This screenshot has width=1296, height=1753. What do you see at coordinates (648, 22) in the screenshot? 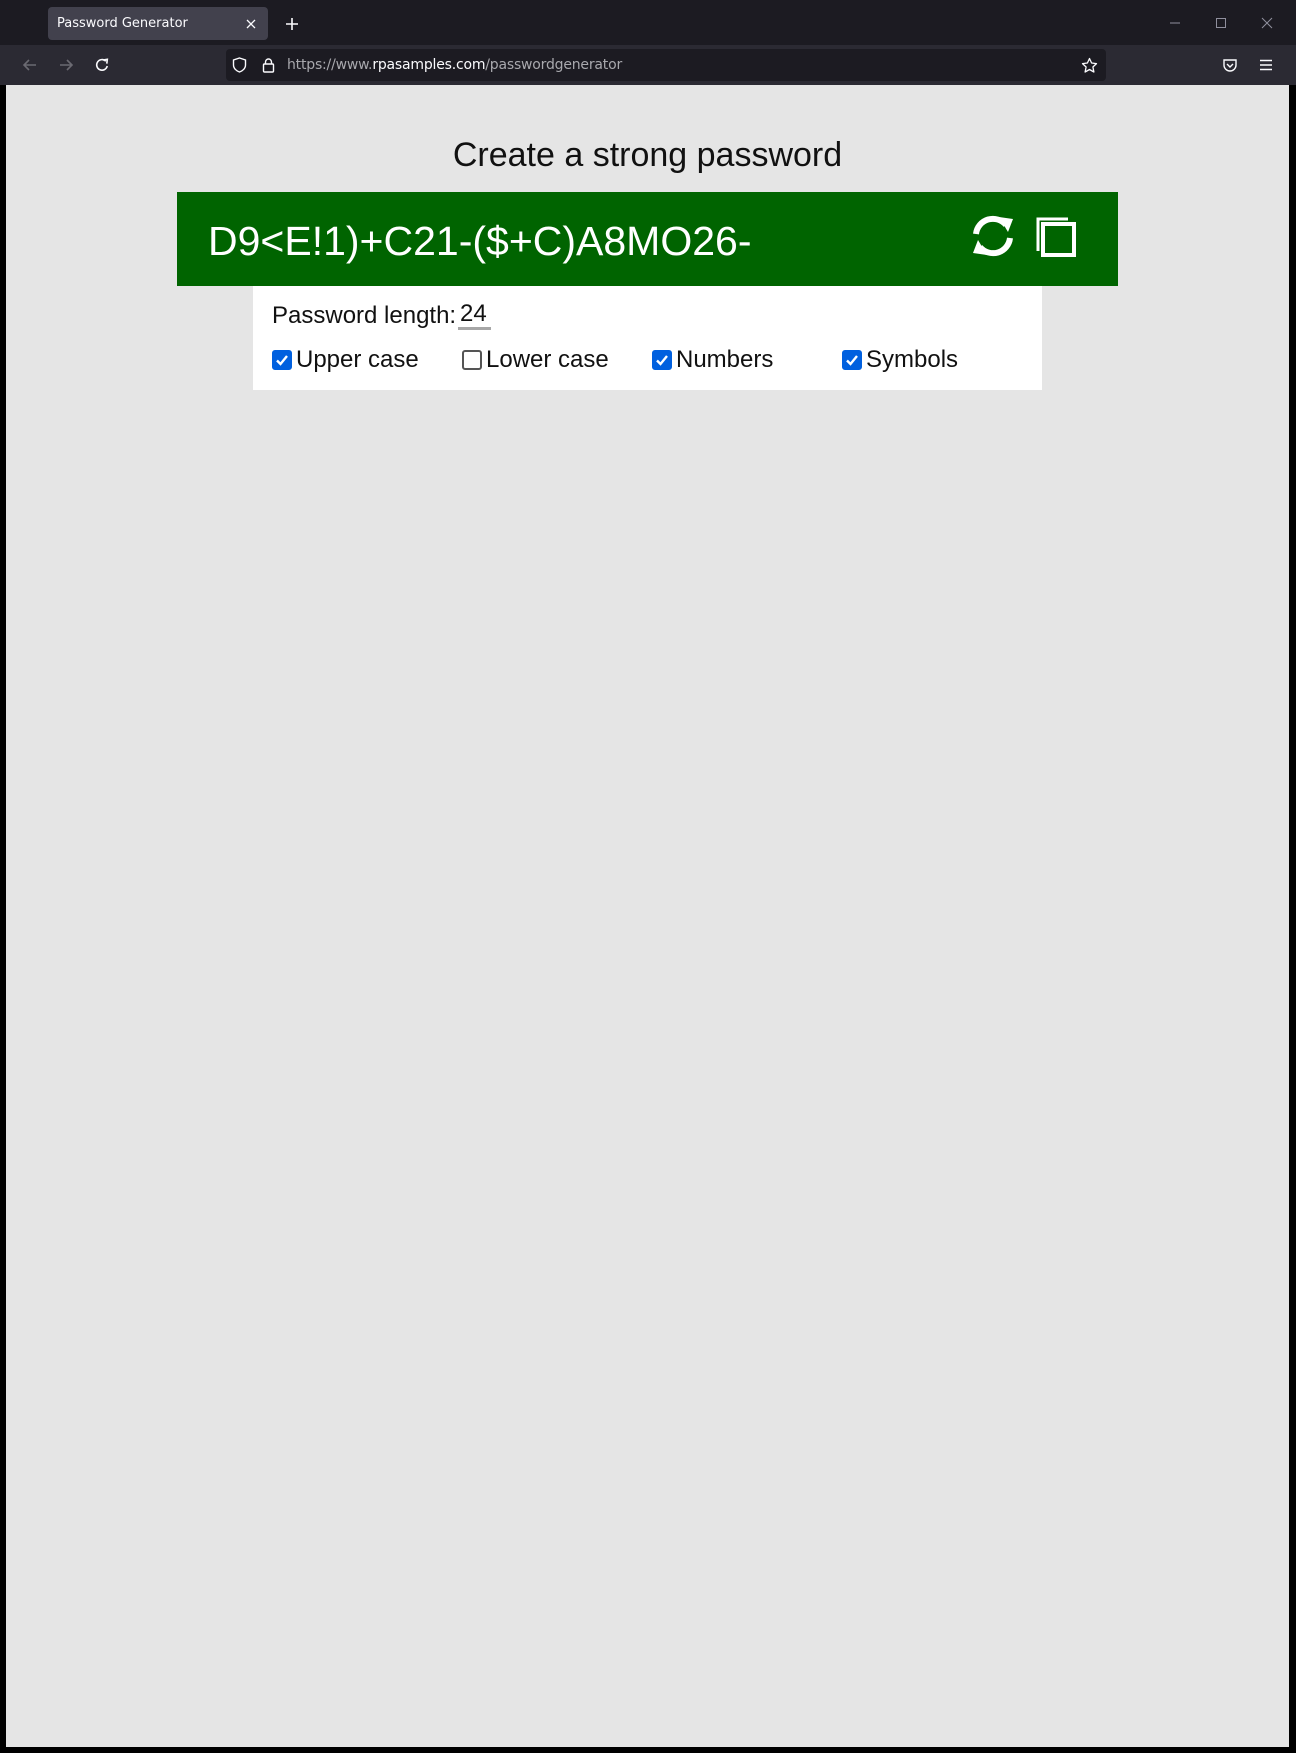
I see `tab-strip: Password Generator` at bounding box center [648, 22].